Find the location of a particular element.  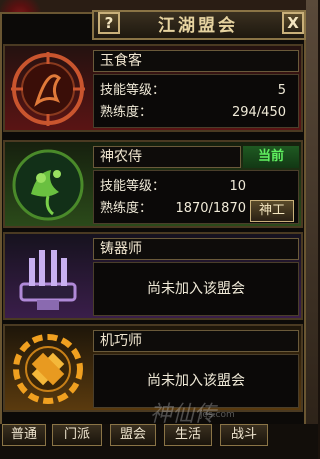

background-edge is located at coordinates (312, 229).